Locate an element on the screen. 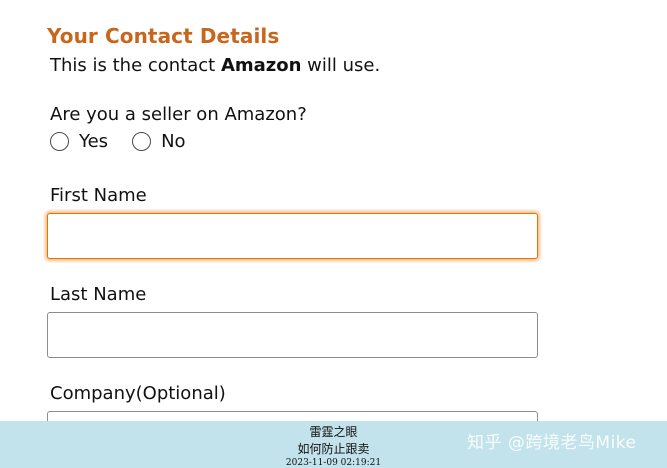  seller-no-option: No is located at coordinates (159, 141).